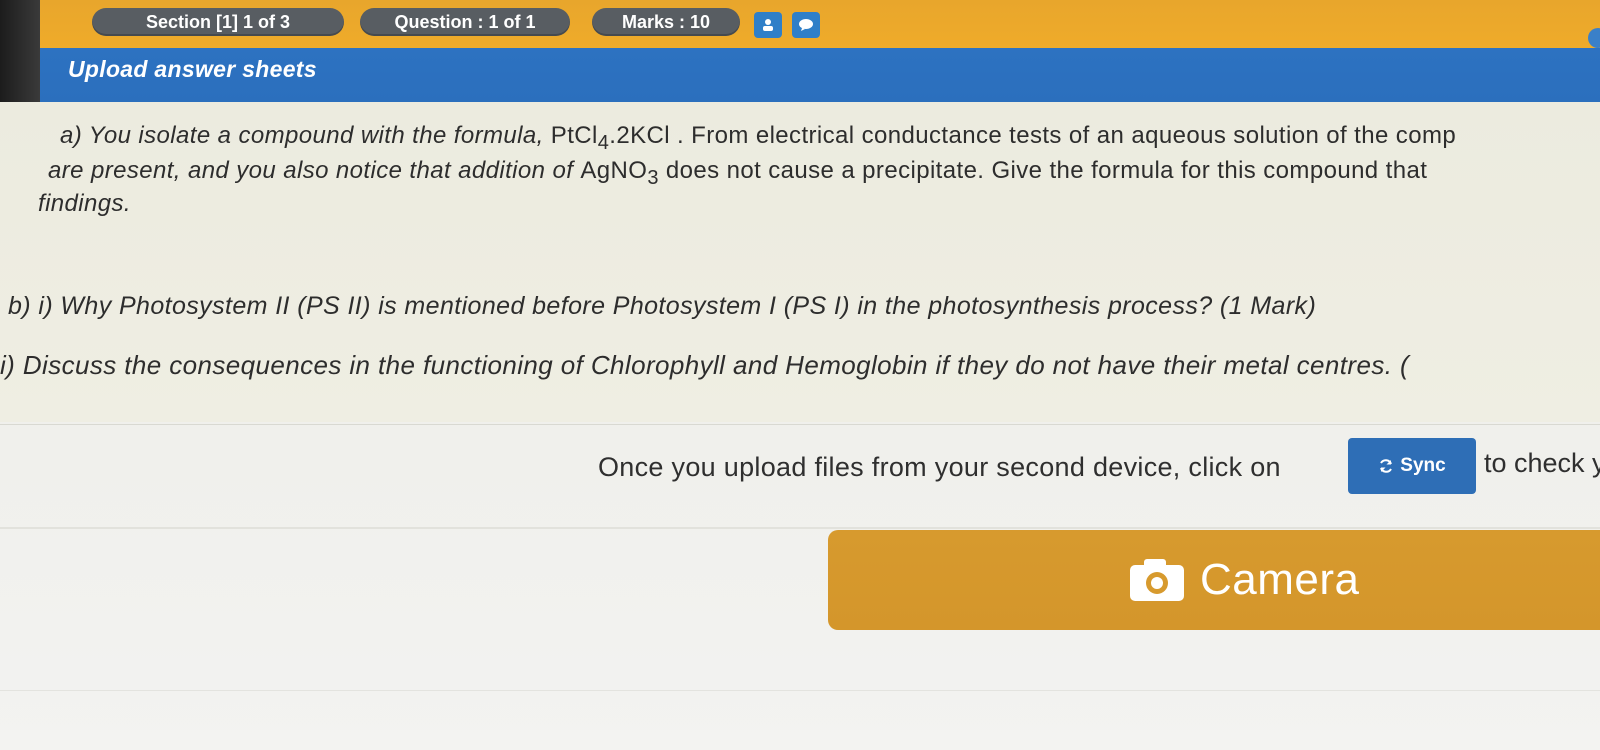 This screenshot has width=1600, height=750. What do you see at coordinates (1594, 38) in the screenshot?
I see `status-dot` at bounding box center [1594, 38].